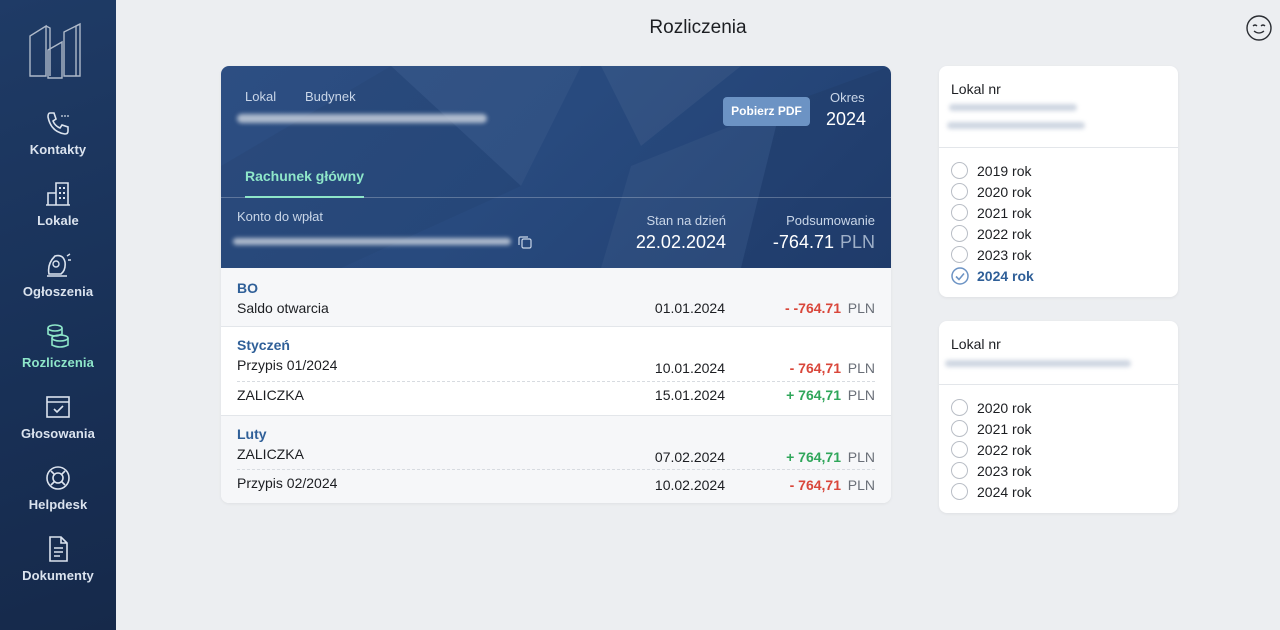  Describe the element at coordinates (58, 567) in the screenshot. I see `sidebar-item-dokumenty: Dokumenty` at that location.